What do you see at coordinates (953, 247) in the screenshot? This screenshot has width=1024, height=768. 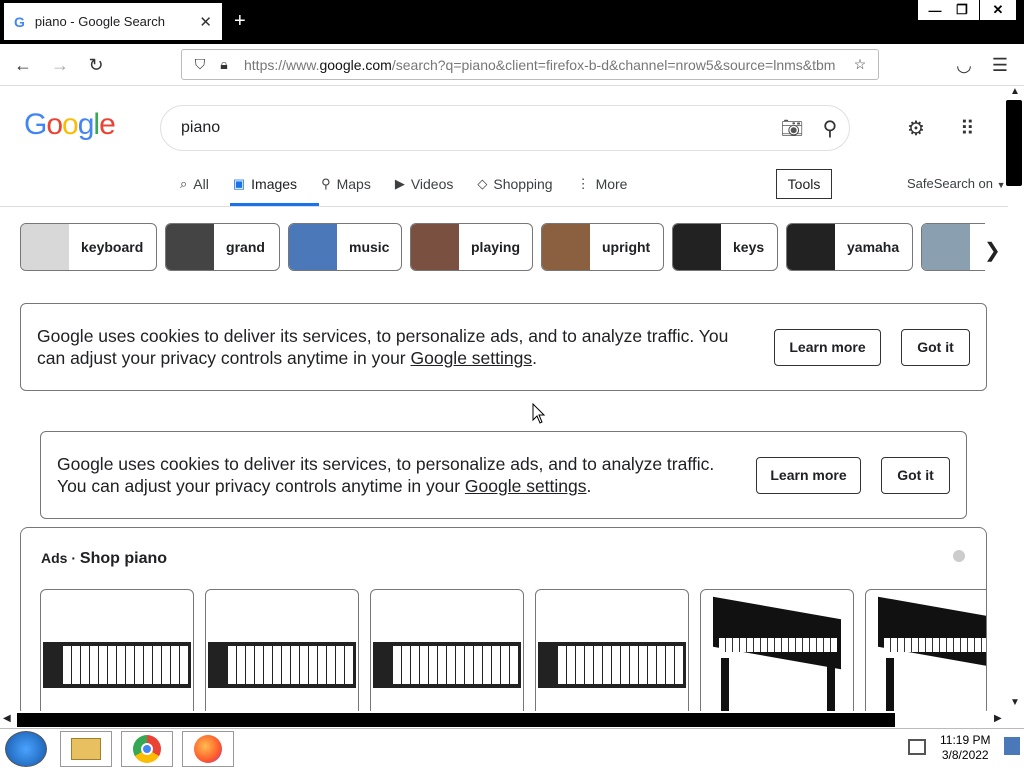 I see `chip-more` at bounding box center [953, 247].